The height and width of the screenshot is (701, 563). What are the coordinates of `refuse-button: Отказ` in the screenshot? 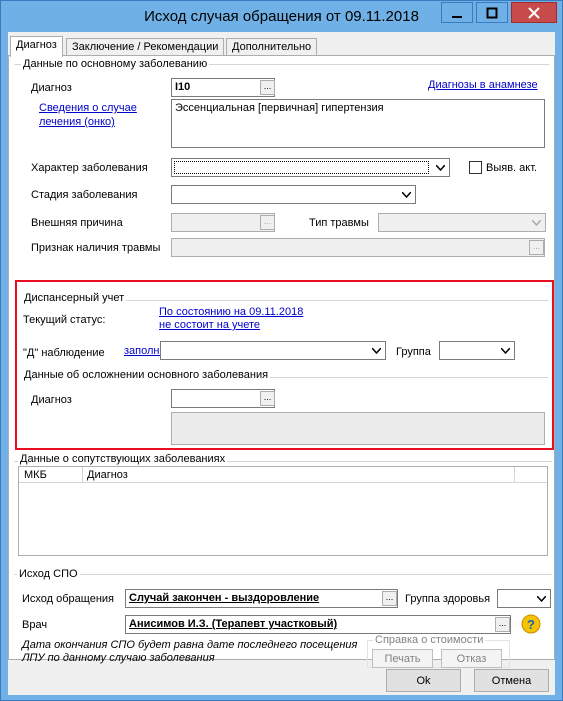 It's located at (471, 658).